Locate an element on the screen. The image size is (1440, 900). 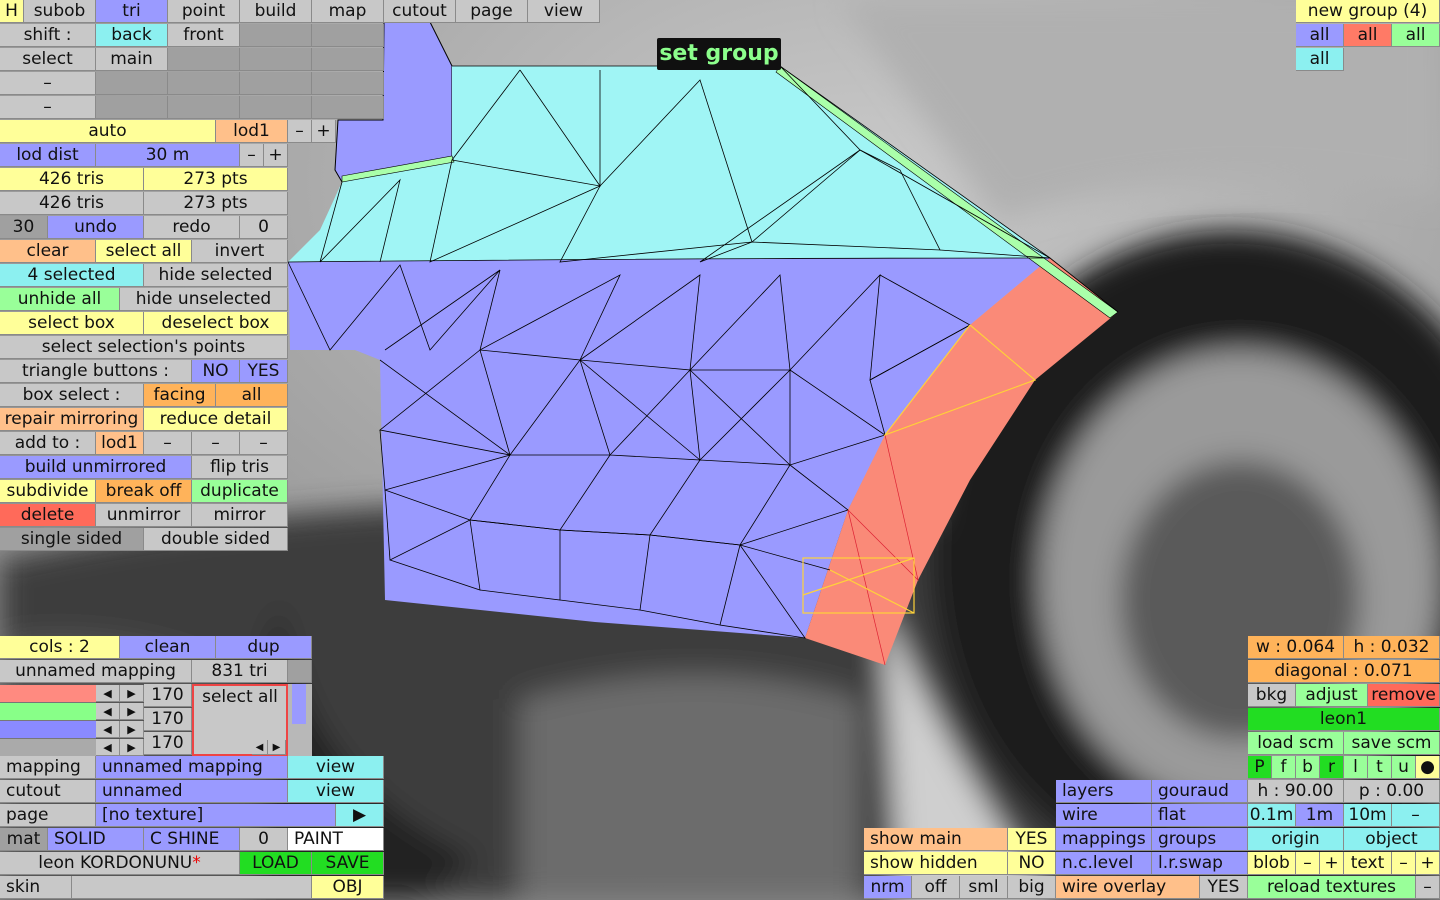
remove-button: remove is located at coordinates (1404, 695).